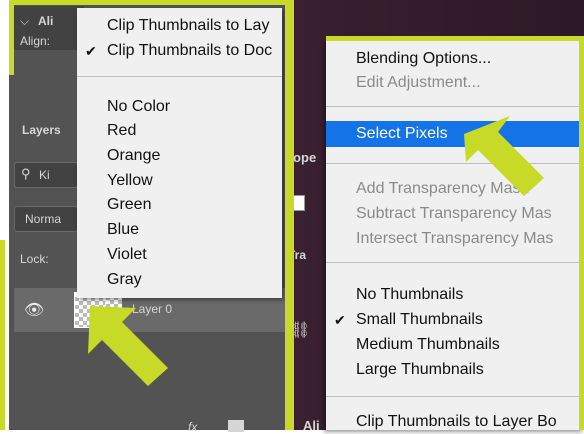 The width and height of the screenshot is (584, 434). What do you see at coordinates (179, 131) in the screenshot?
I see `color-red: Red` at bounding box center [179, 131].